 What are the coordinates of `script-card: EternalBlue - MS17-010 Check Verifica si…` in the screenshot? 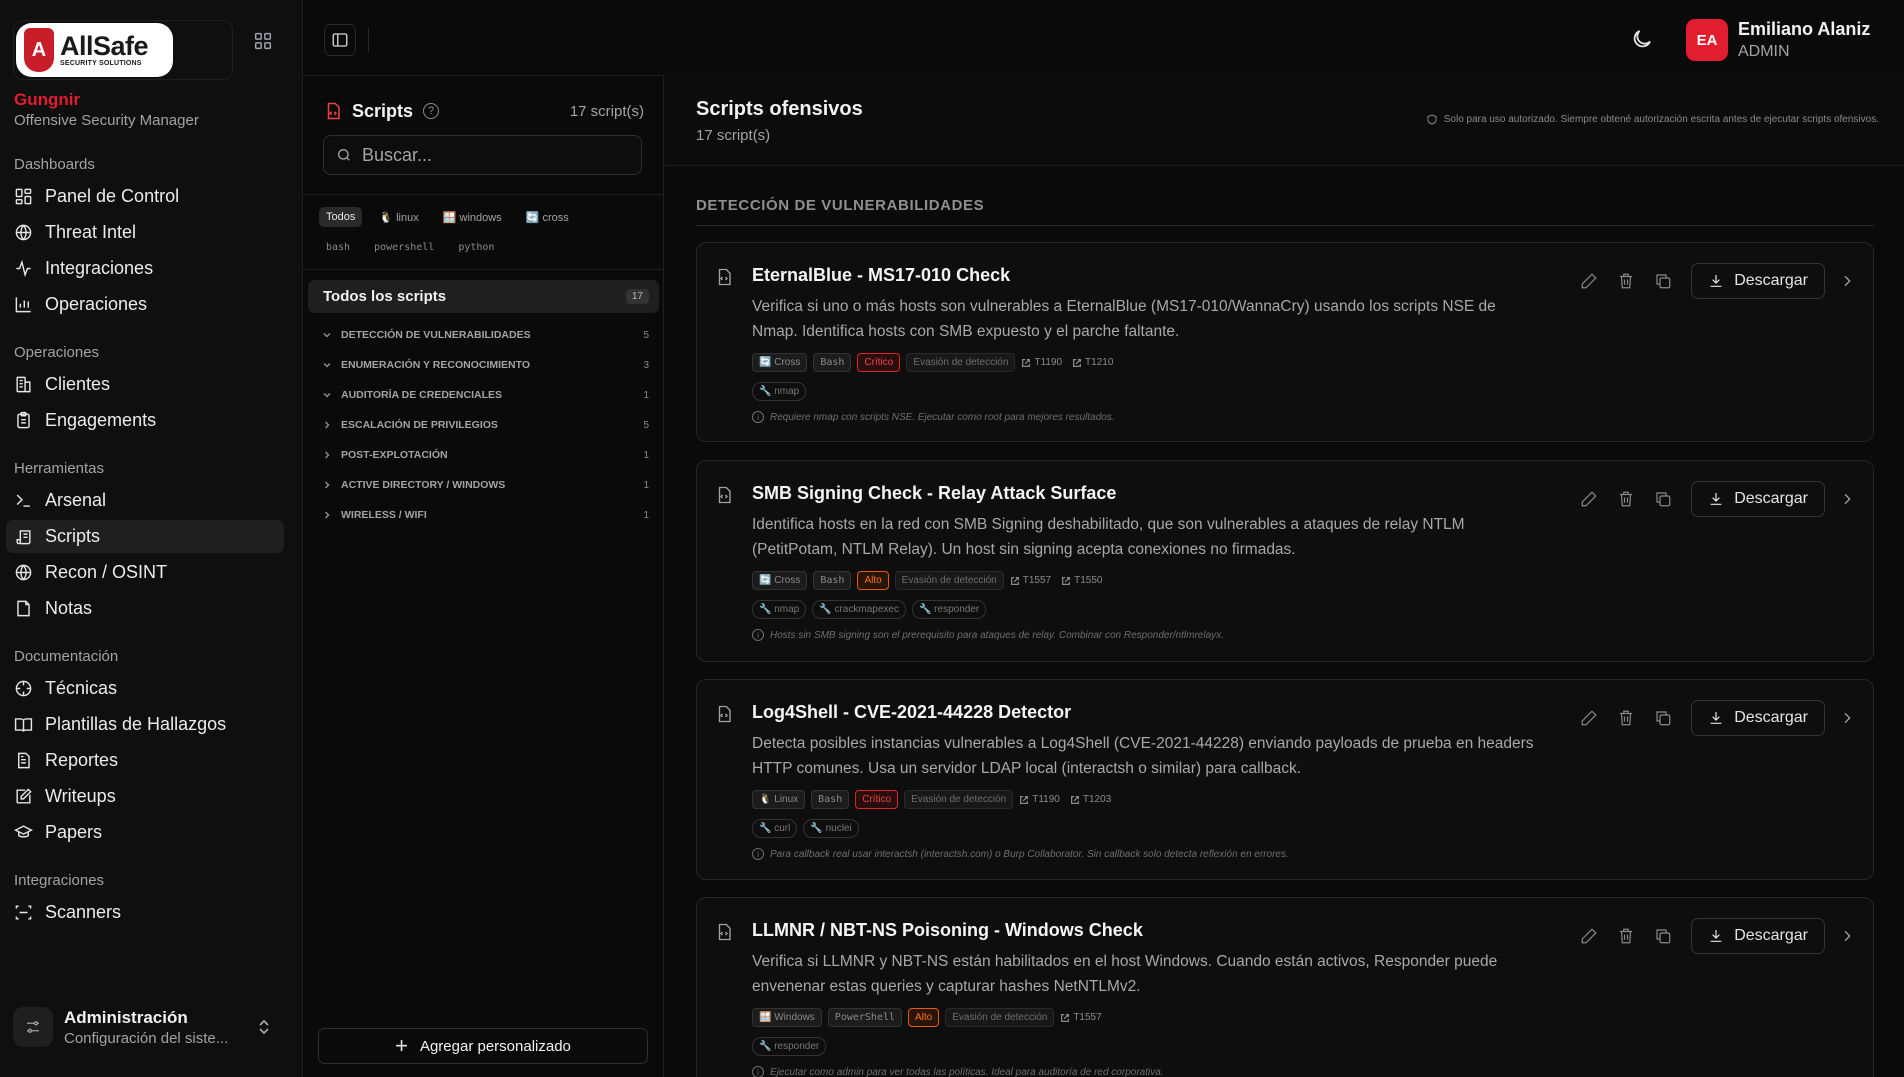 It's located at (1285, 342).